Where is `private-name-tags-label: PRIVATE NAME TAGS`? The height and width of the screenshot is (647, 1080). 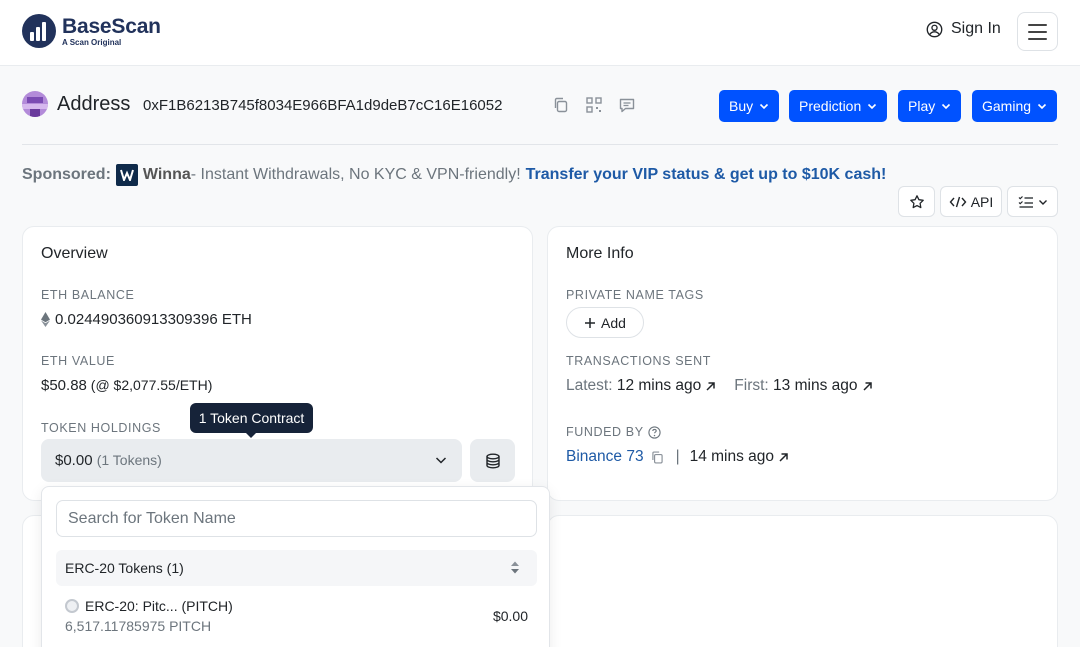
private-name-tags-label: PRIVATE NAME TAGS is located at coordinates (635, 295).